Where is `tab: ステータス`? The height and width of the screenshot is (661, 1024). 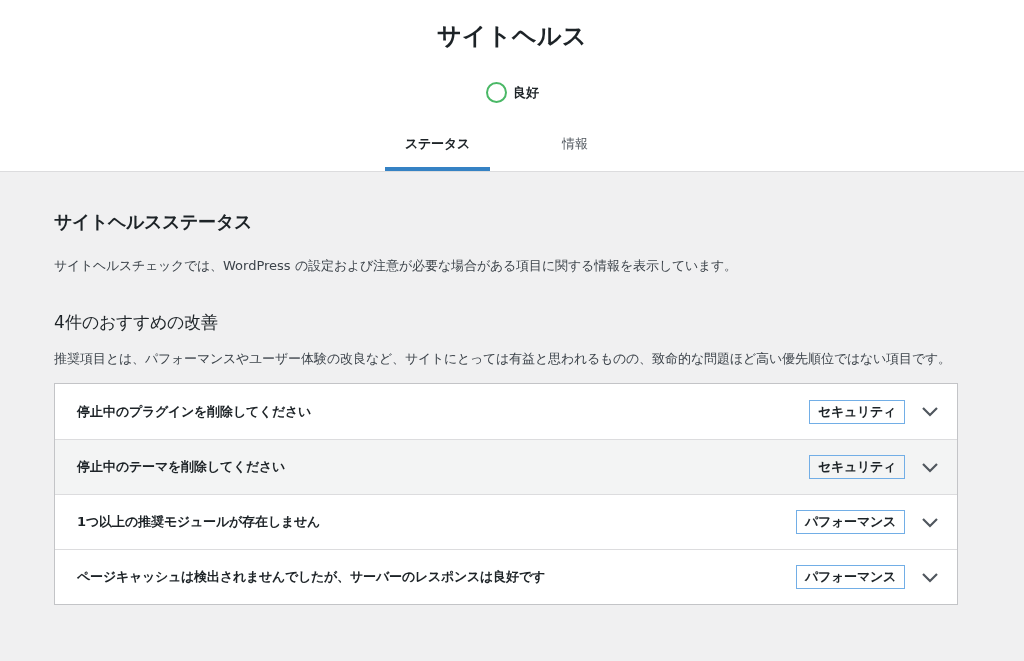 tab: ステータス is located at coordinates (437, 146).